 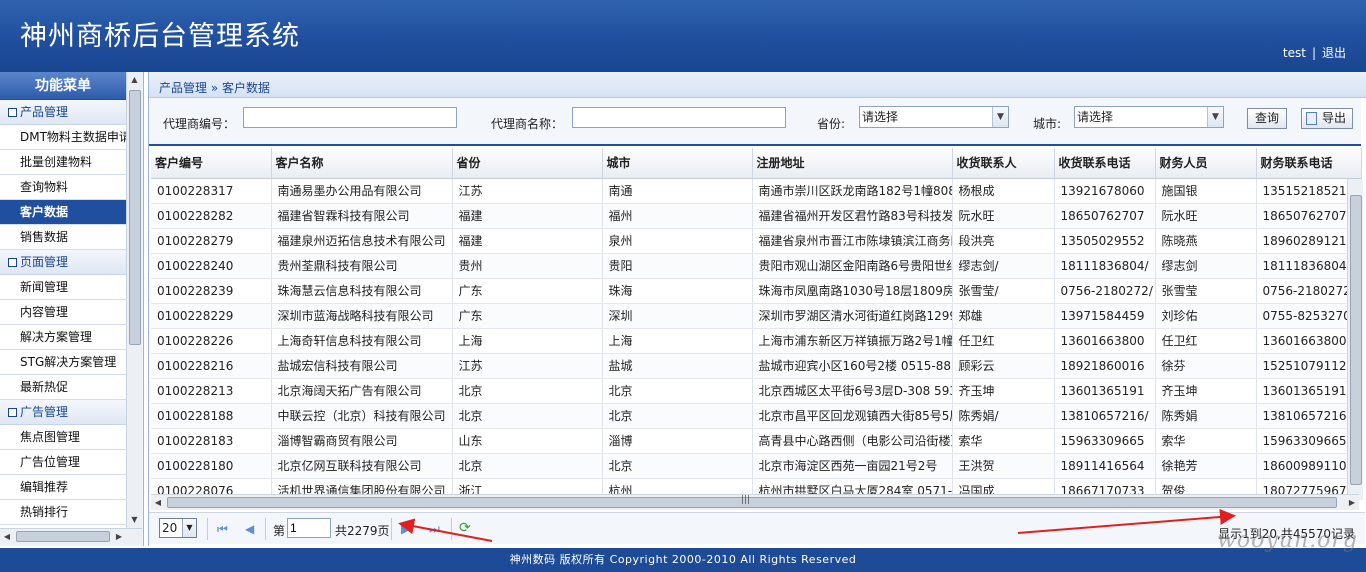 What do you see at coordinates (178, 528) in the screenshot?
I see `page-size-select: 20 ▼` at bounding box center [178, 528].